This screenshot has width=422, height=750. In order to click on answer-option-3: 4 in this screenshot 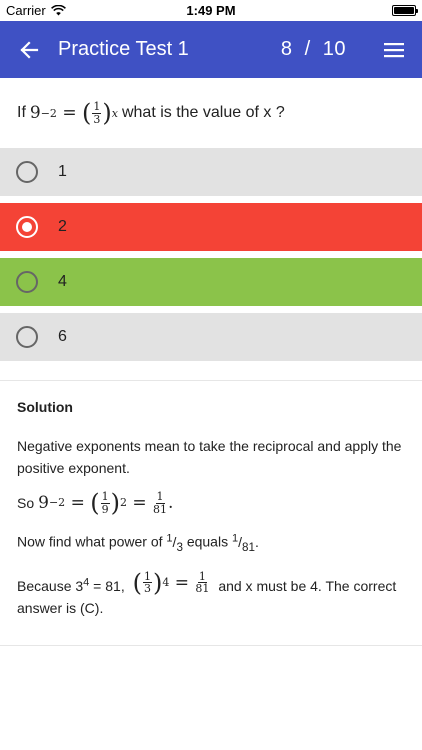, I will do `click(211, 282)`.